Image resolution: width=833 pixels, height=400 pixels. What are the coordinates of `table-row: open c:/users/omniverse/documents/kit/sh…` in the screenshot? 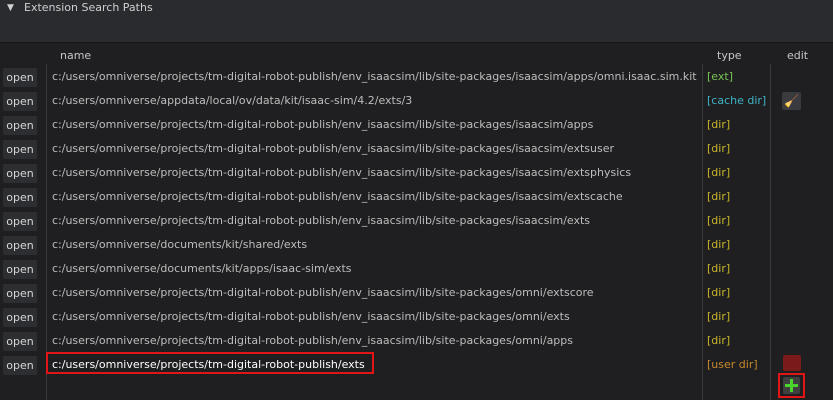 It's located at (416, 246).